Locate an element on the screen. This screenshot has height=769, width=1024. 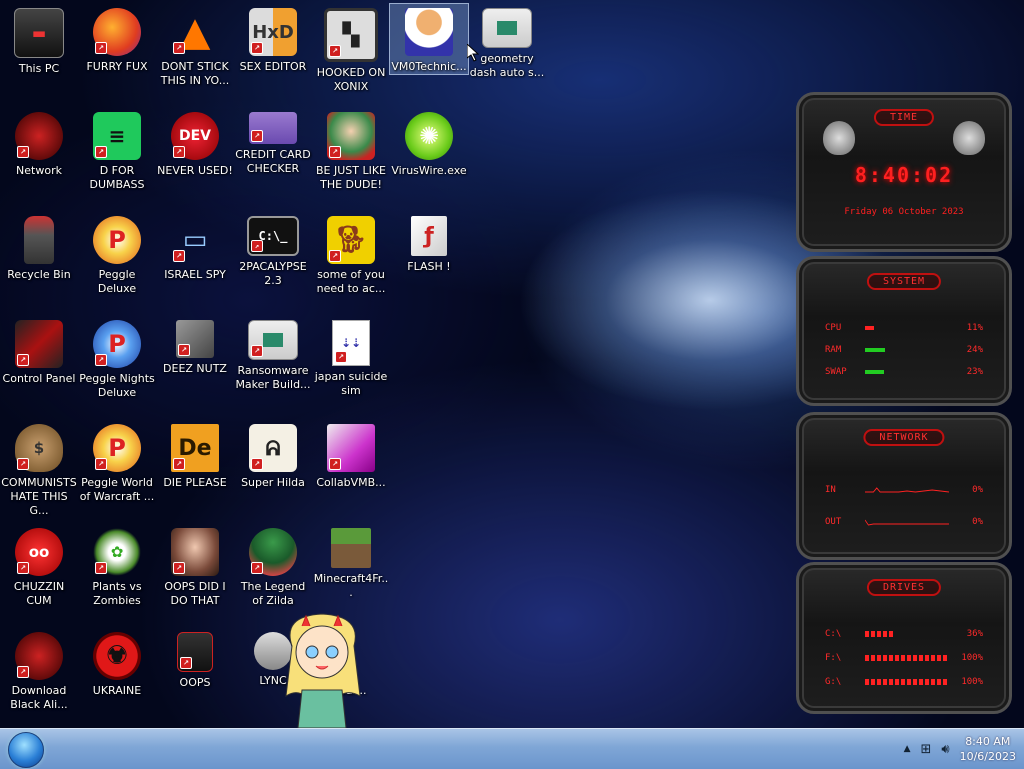
desktop-icon-plants-vs-zombies: ✿ ↗ Plants vs Zombies is located at coordinates (117, 574).